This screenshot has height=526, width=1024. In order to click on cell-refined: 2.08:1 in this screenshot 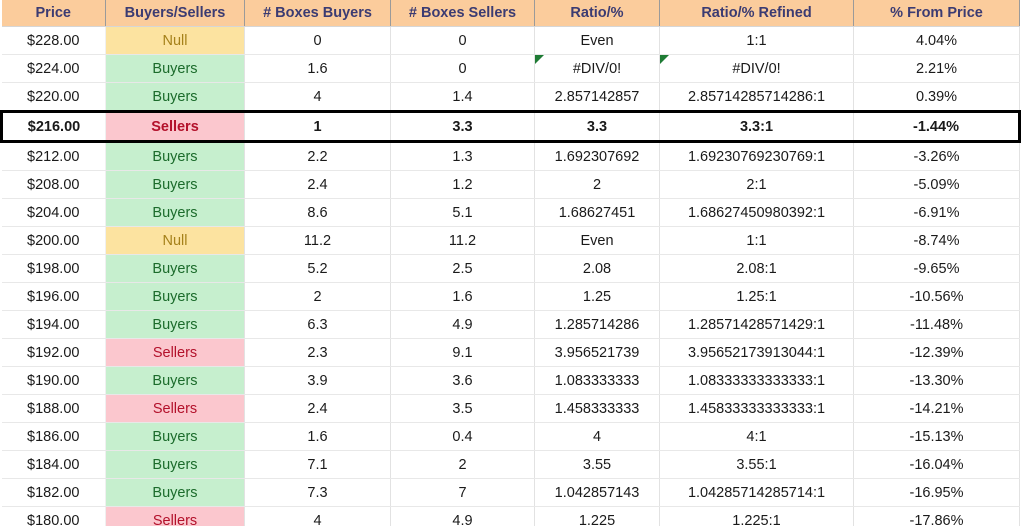, I will do `click(756, 268)`.